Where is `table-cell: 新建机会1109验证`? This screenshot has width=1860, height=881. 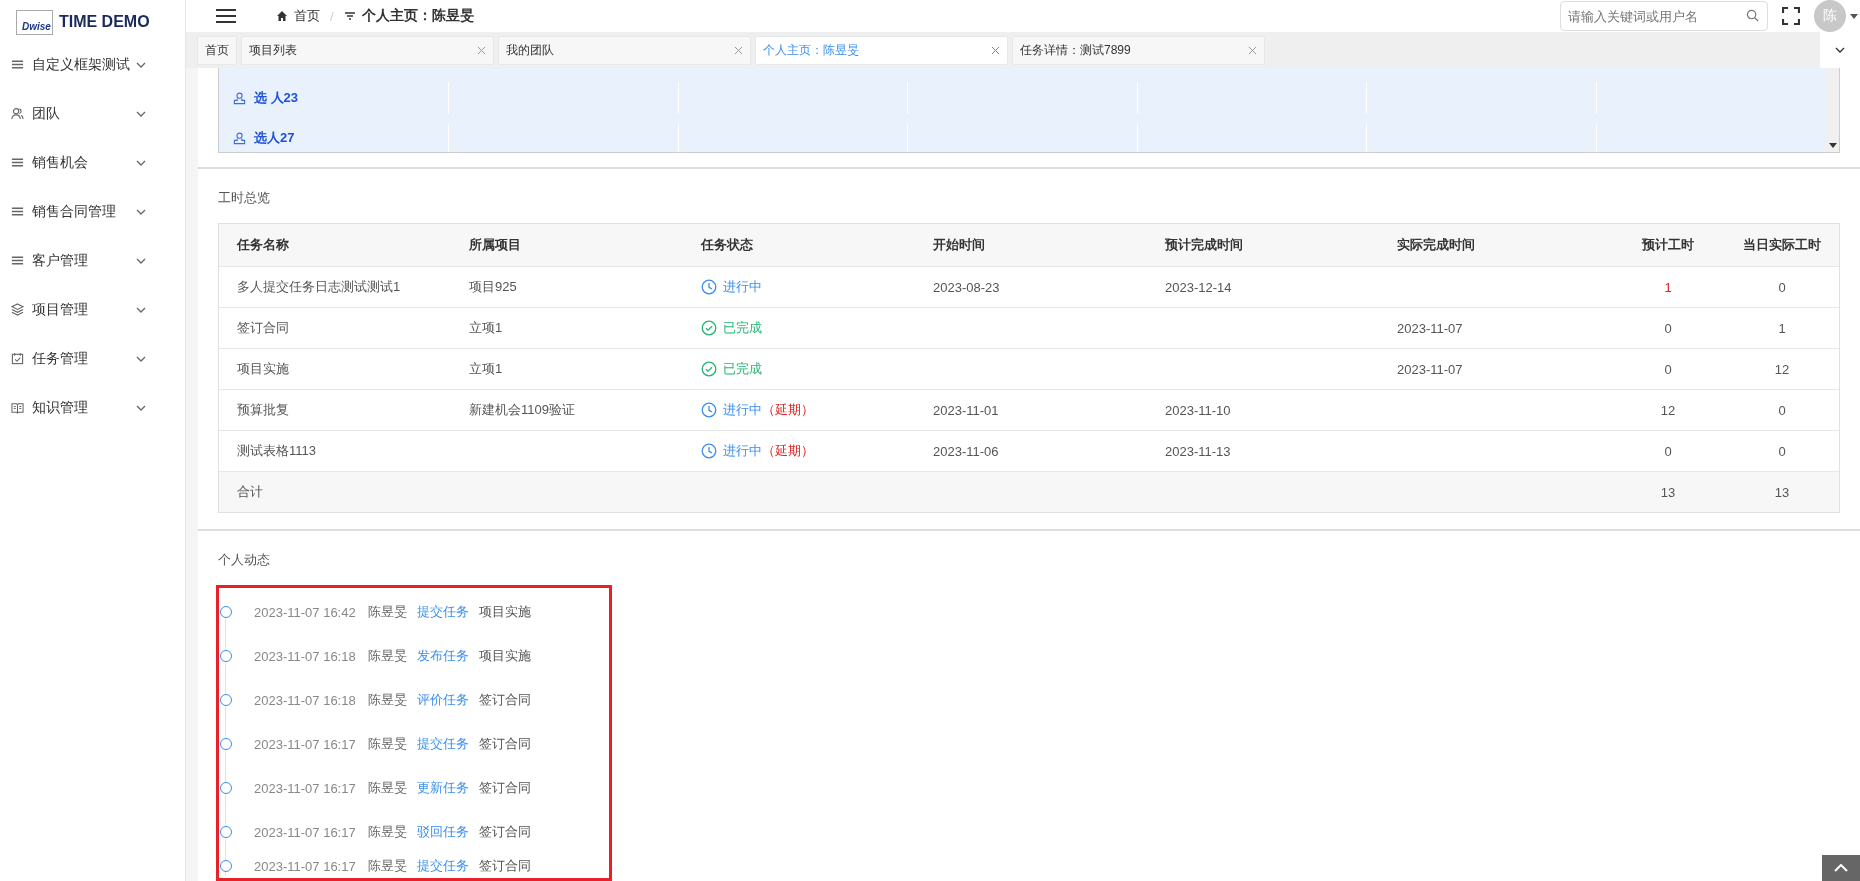 table-cell: 新建机会1109验证 is located at coordinates (522, 410).